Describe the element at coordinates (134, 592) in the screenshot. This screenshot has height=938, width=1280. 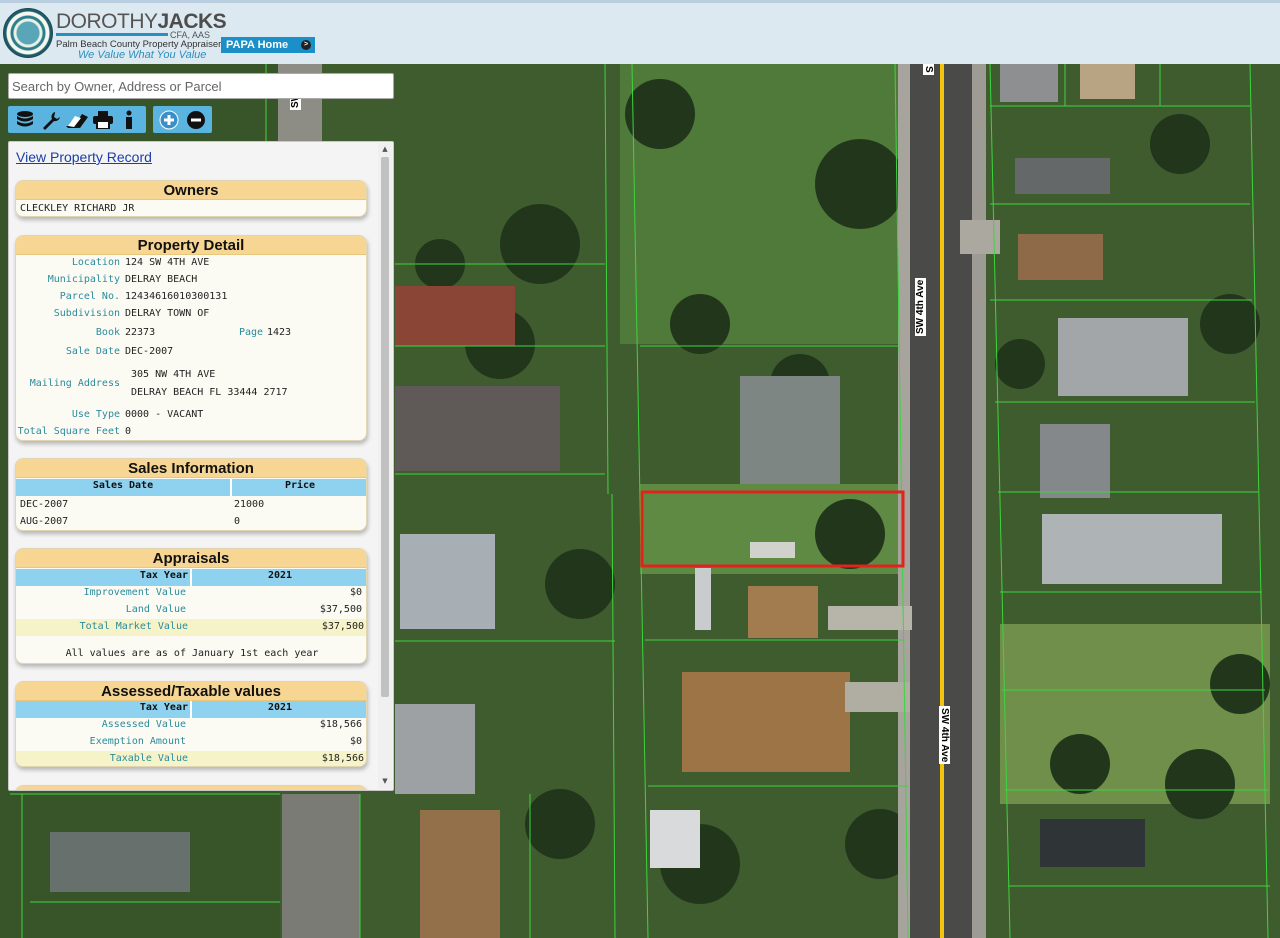
I see `improvement-value-label: Improvement Value` at that location.